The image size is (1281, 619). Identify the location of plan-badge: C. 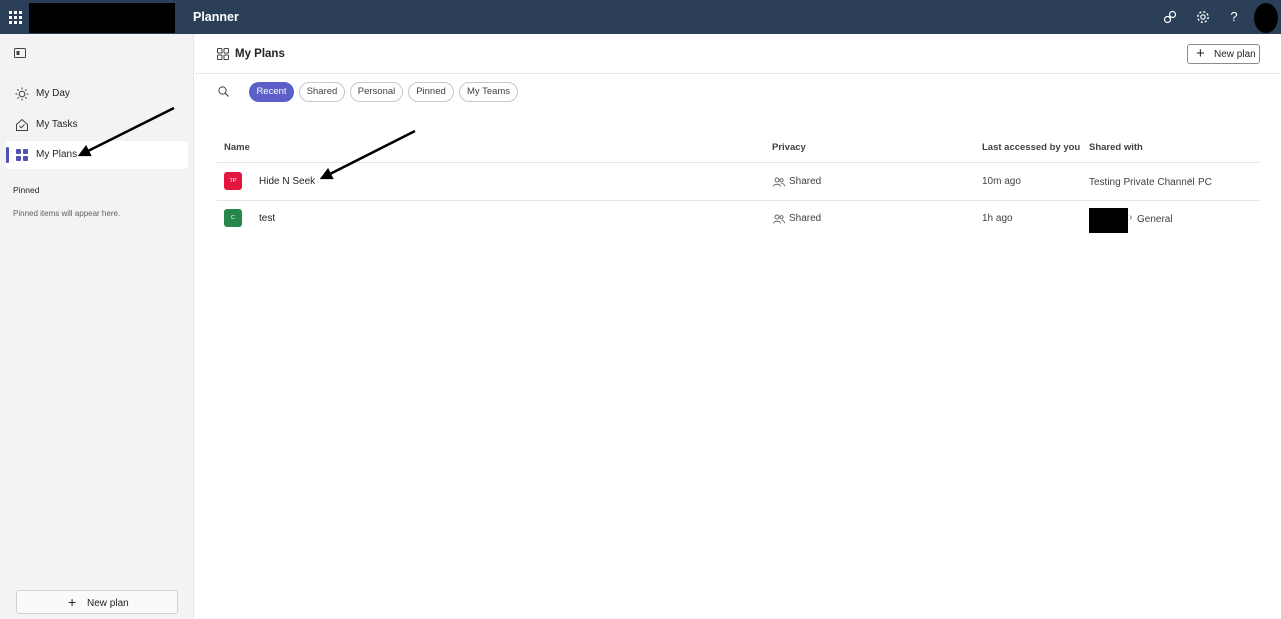
(233, 218).